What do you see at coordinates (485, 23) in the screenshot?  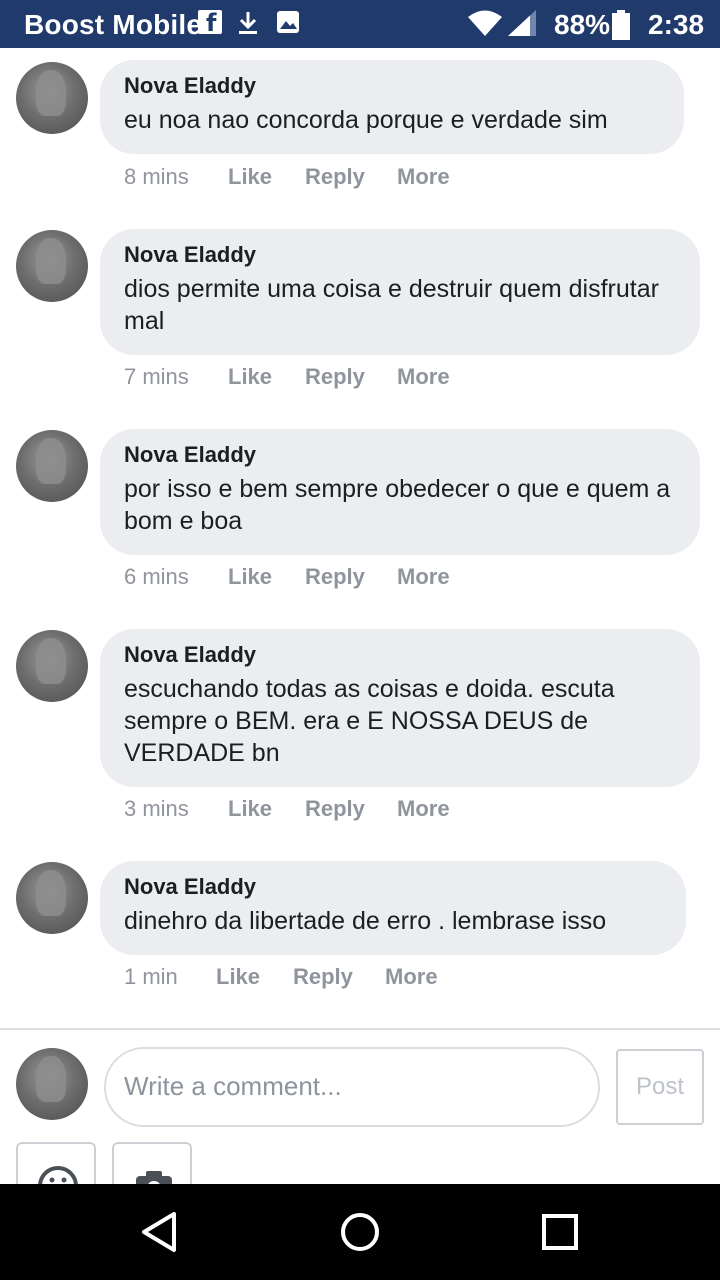 I see `wifi-icon` at bounding box center [485, 23].